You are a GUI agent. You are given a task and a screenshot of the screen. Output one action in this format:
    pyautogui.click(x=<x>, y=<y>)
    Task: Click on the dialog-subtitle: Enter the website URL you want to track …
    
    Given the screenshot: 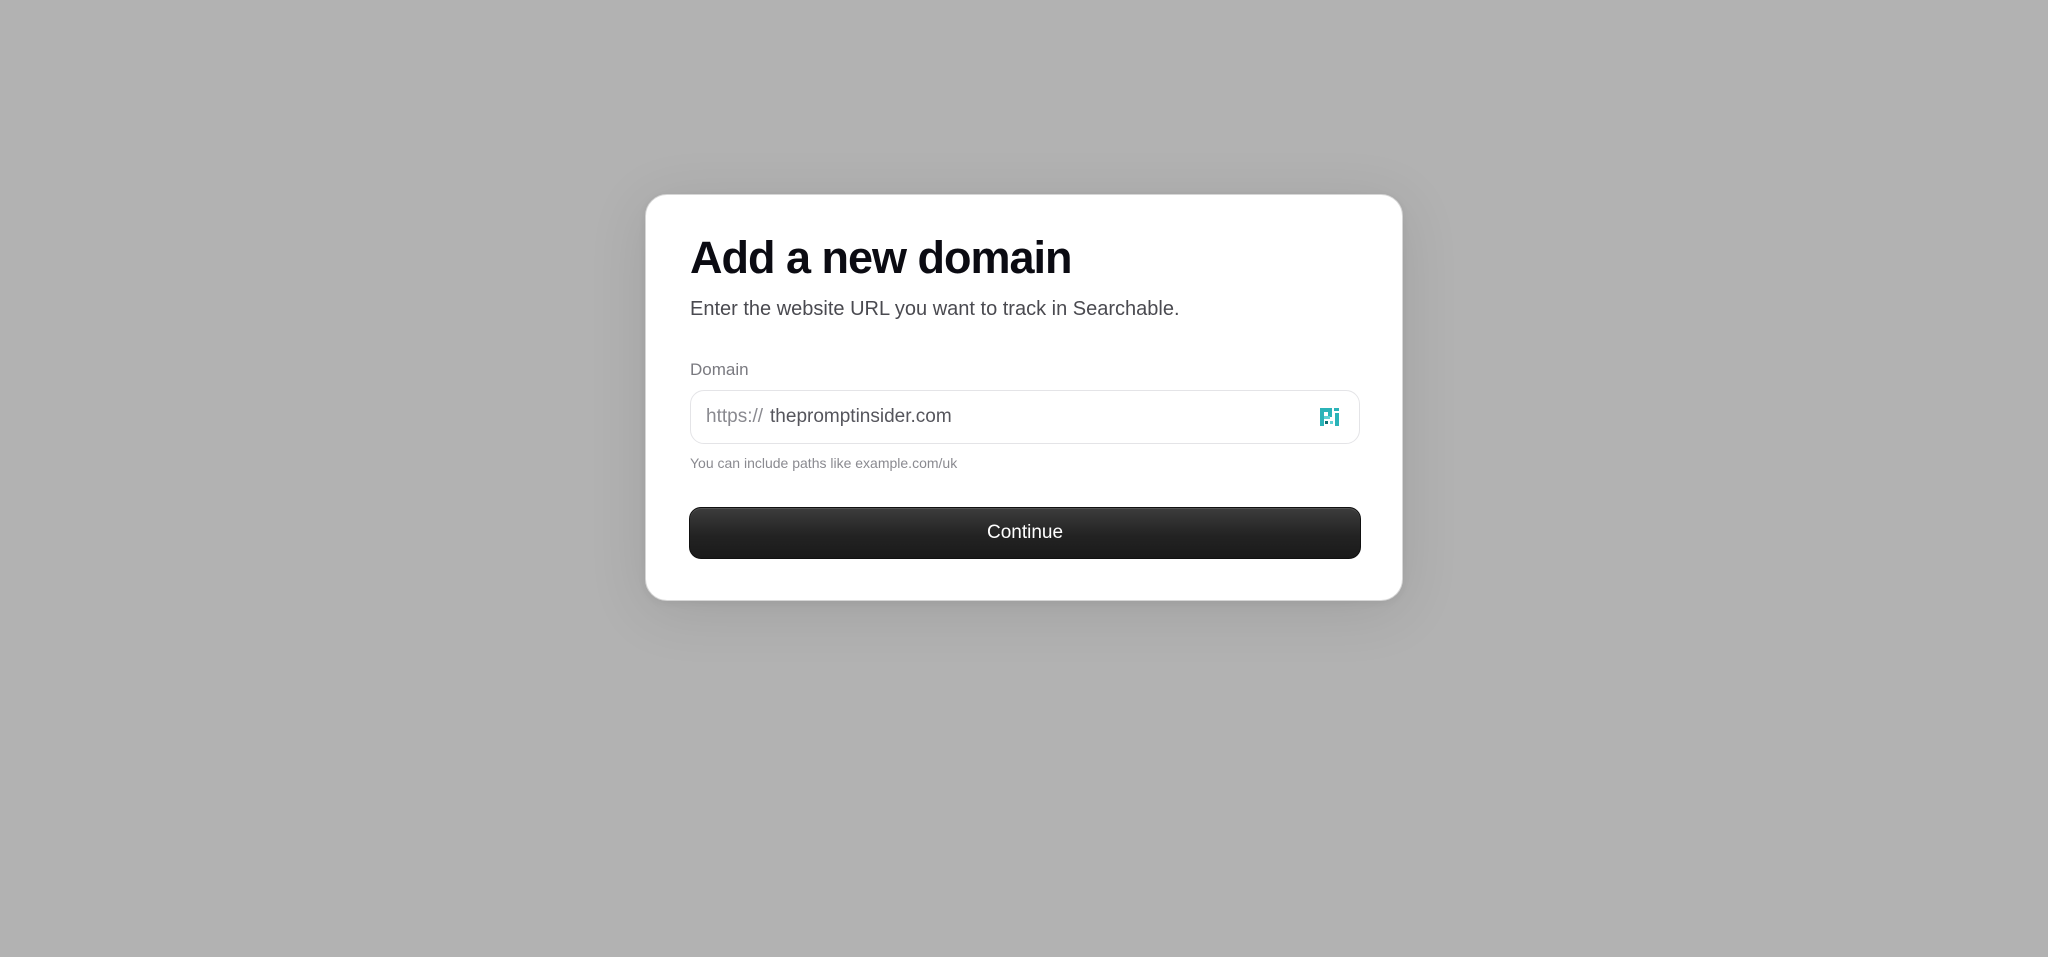 What is the action you would take?
    pyautogui.click(x=935, y=309)
    